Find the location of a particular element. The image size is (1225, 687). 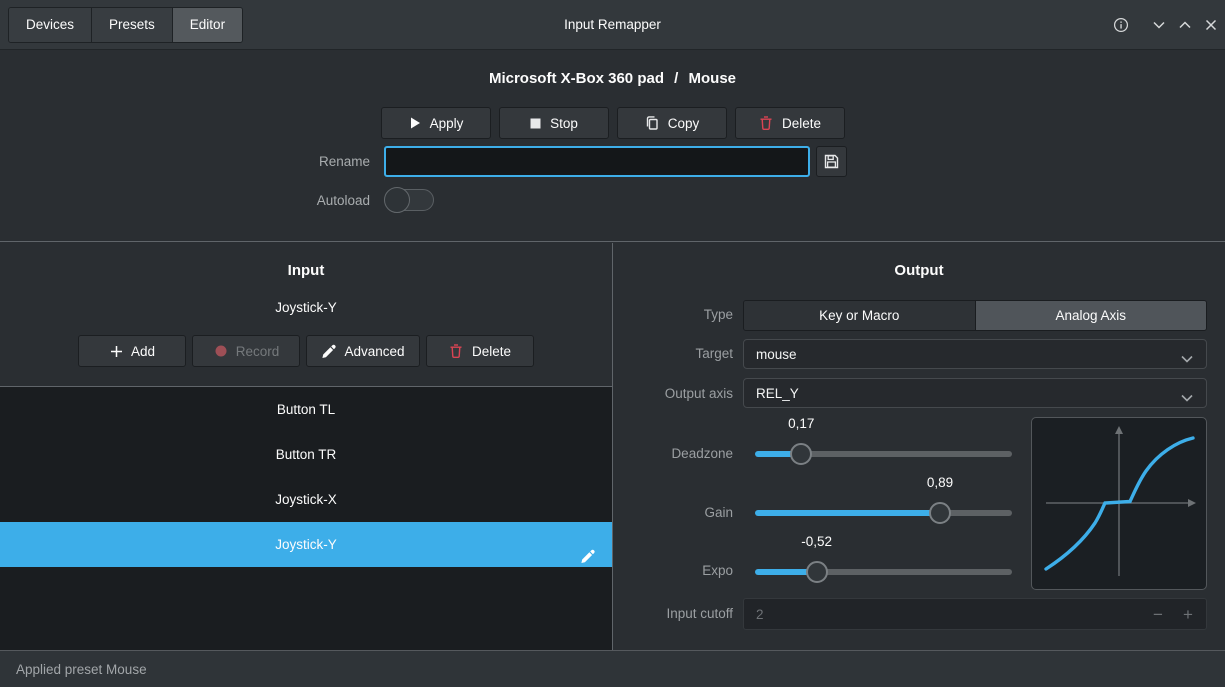

expo-value: -0,52 is located at coordinates (817, 541).